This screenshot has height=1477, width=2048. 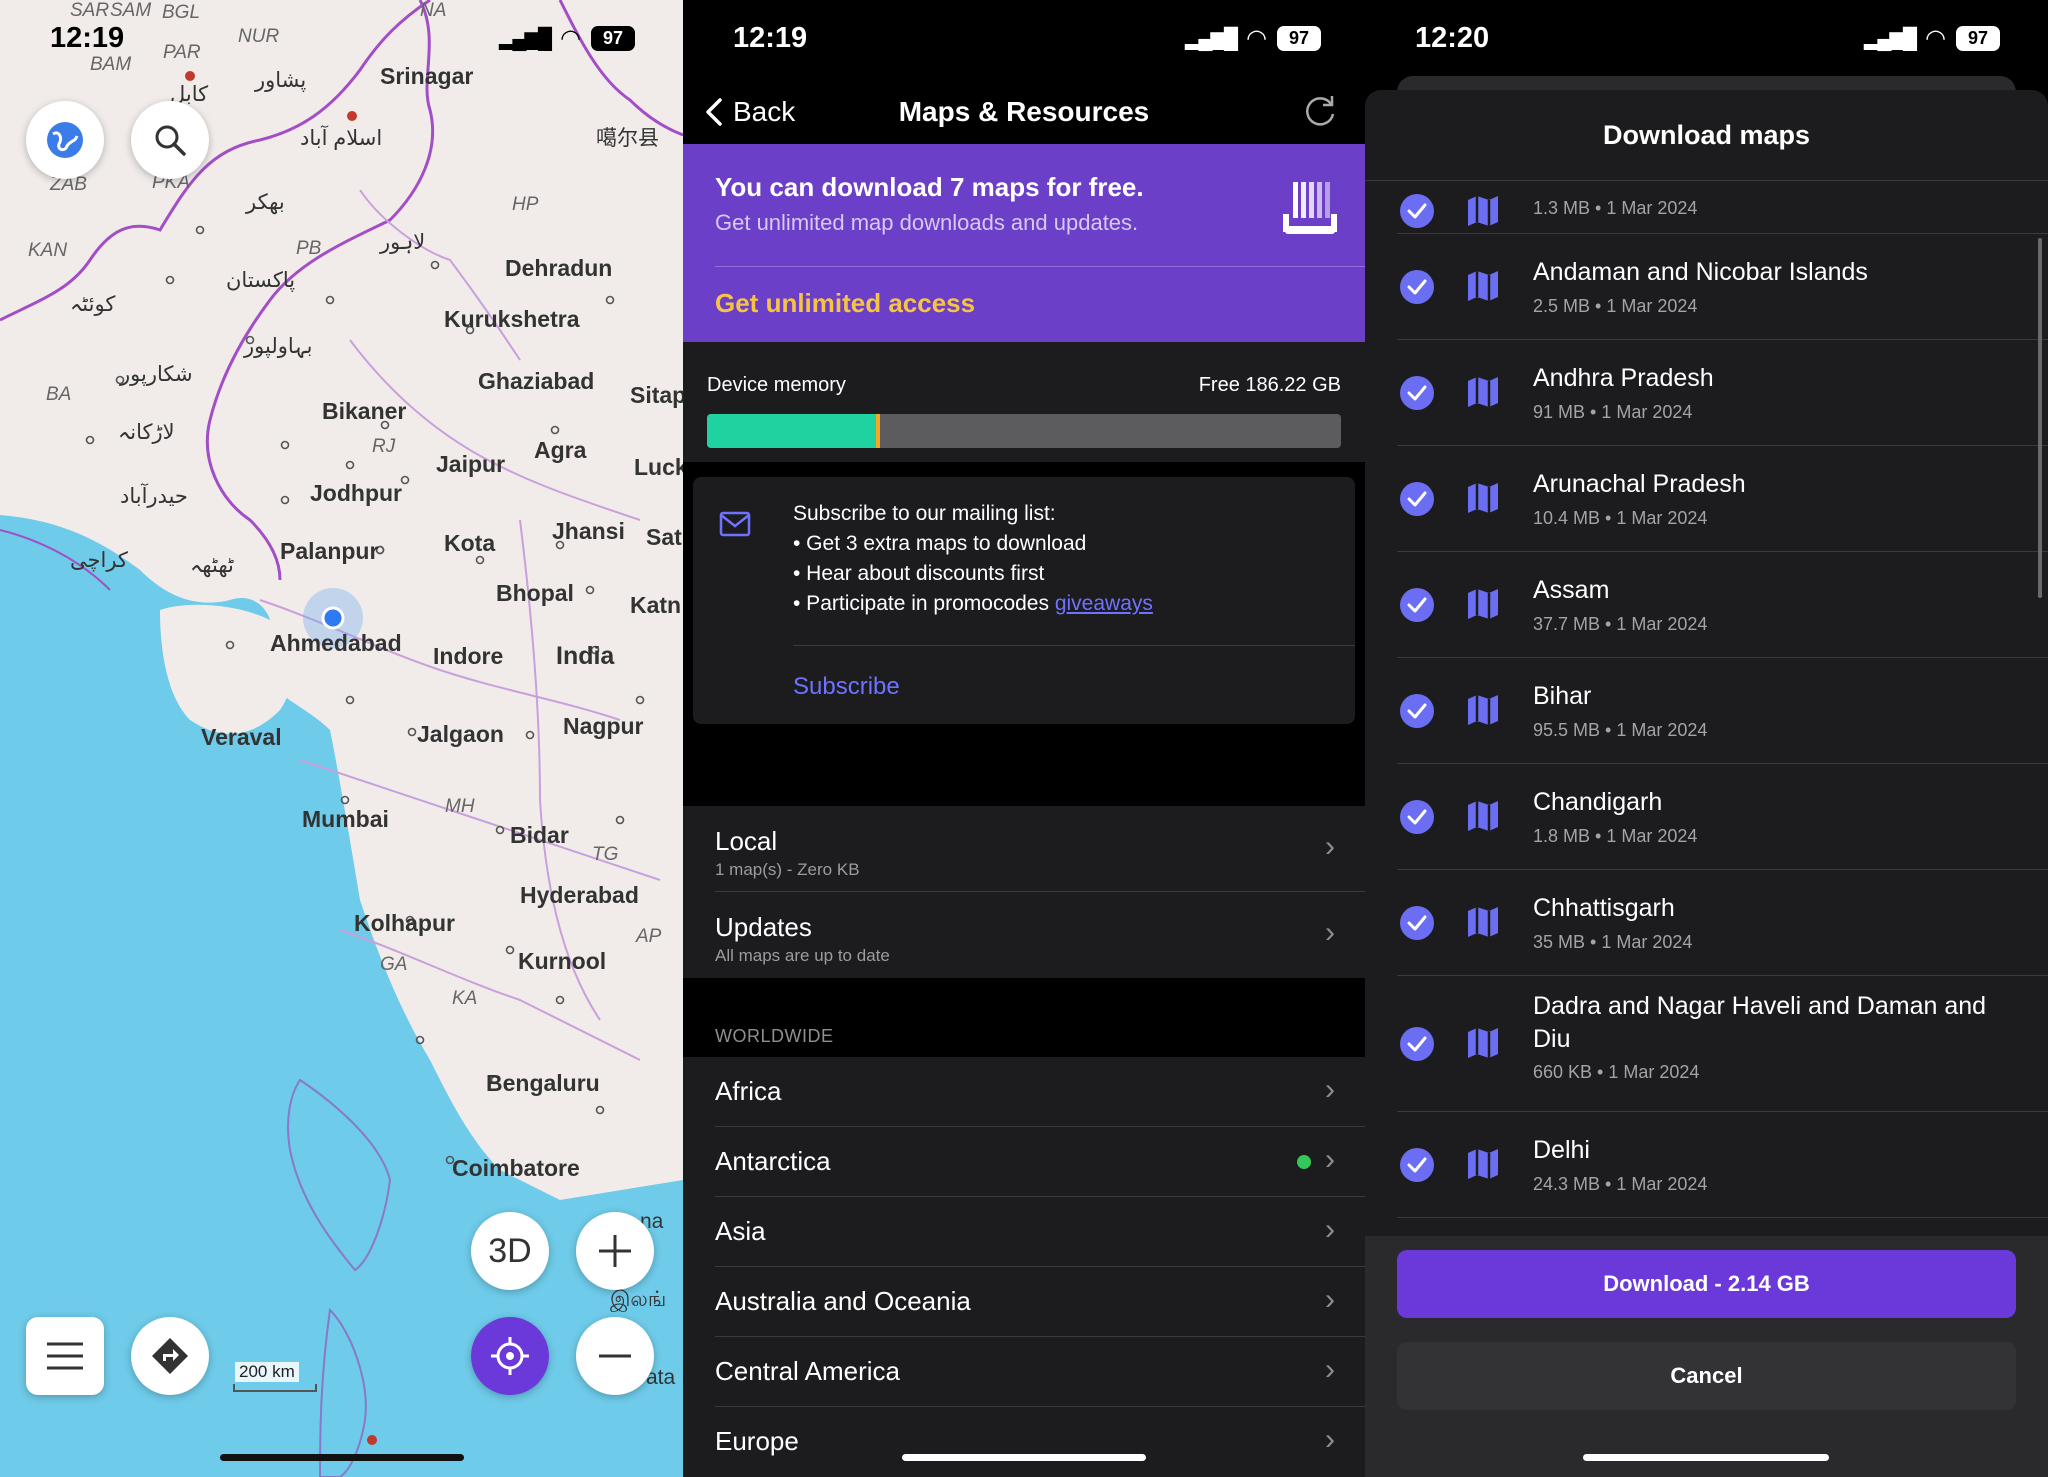 I want to click on region-list-item: Bihar 95.5 MB • 1 Mar 2024, so click(x=1706, y=711).